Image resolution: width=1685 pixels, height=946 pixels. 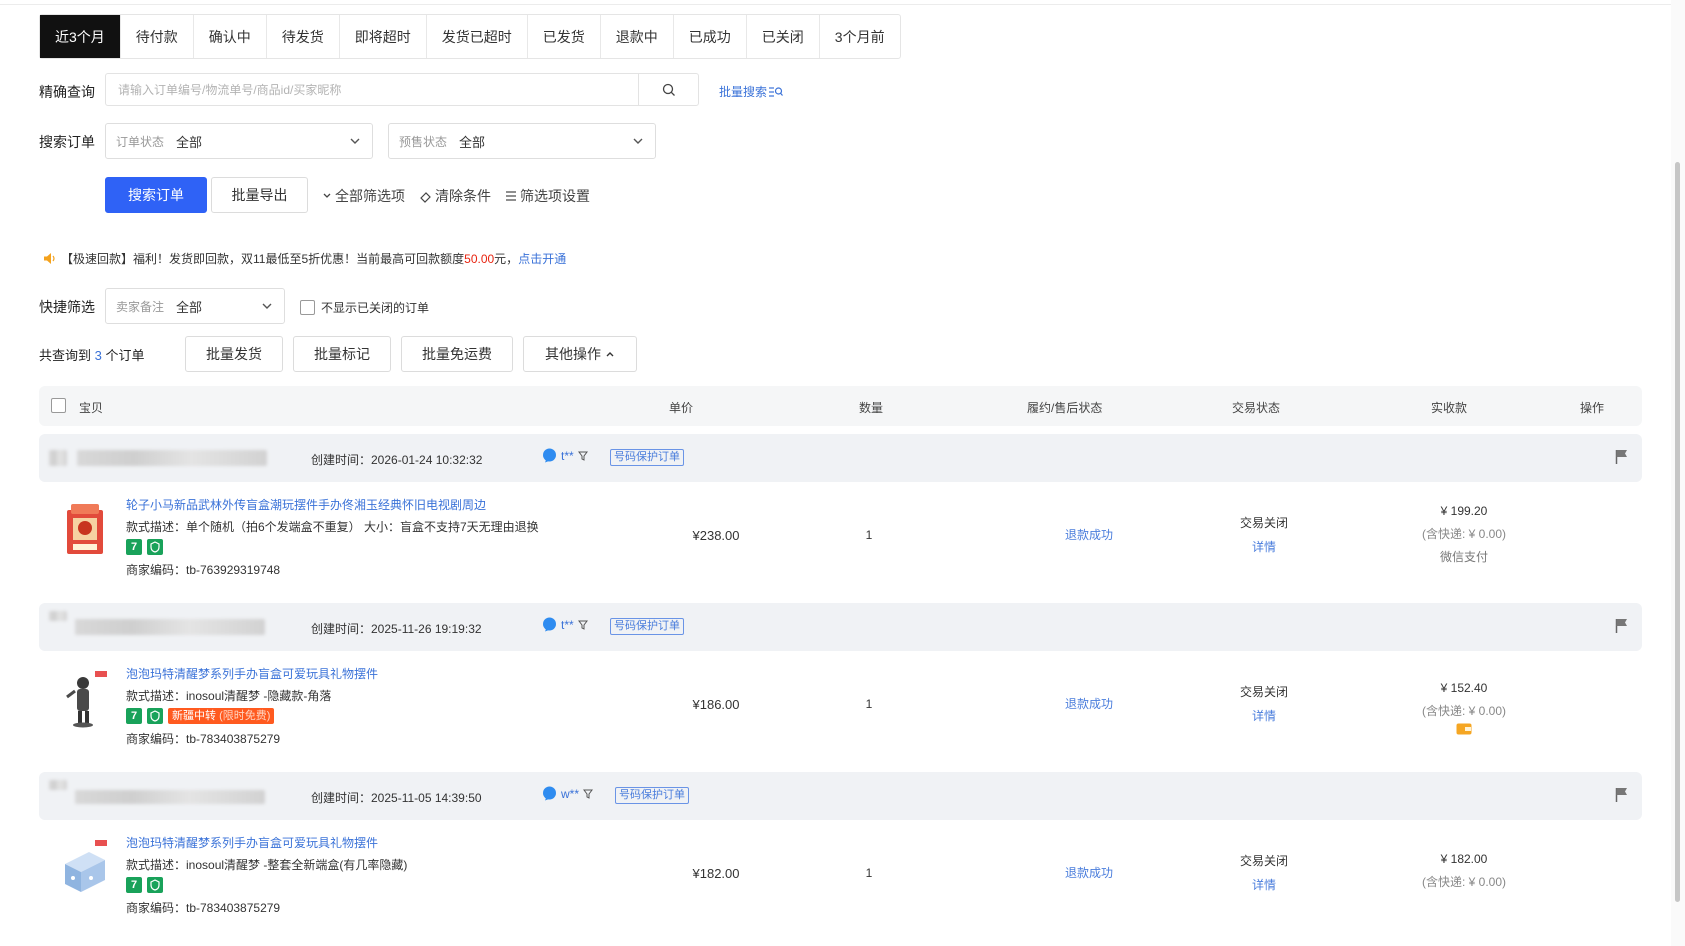 I want to click on seller-note-label: 卖家备注, so click(x=140, y=306).